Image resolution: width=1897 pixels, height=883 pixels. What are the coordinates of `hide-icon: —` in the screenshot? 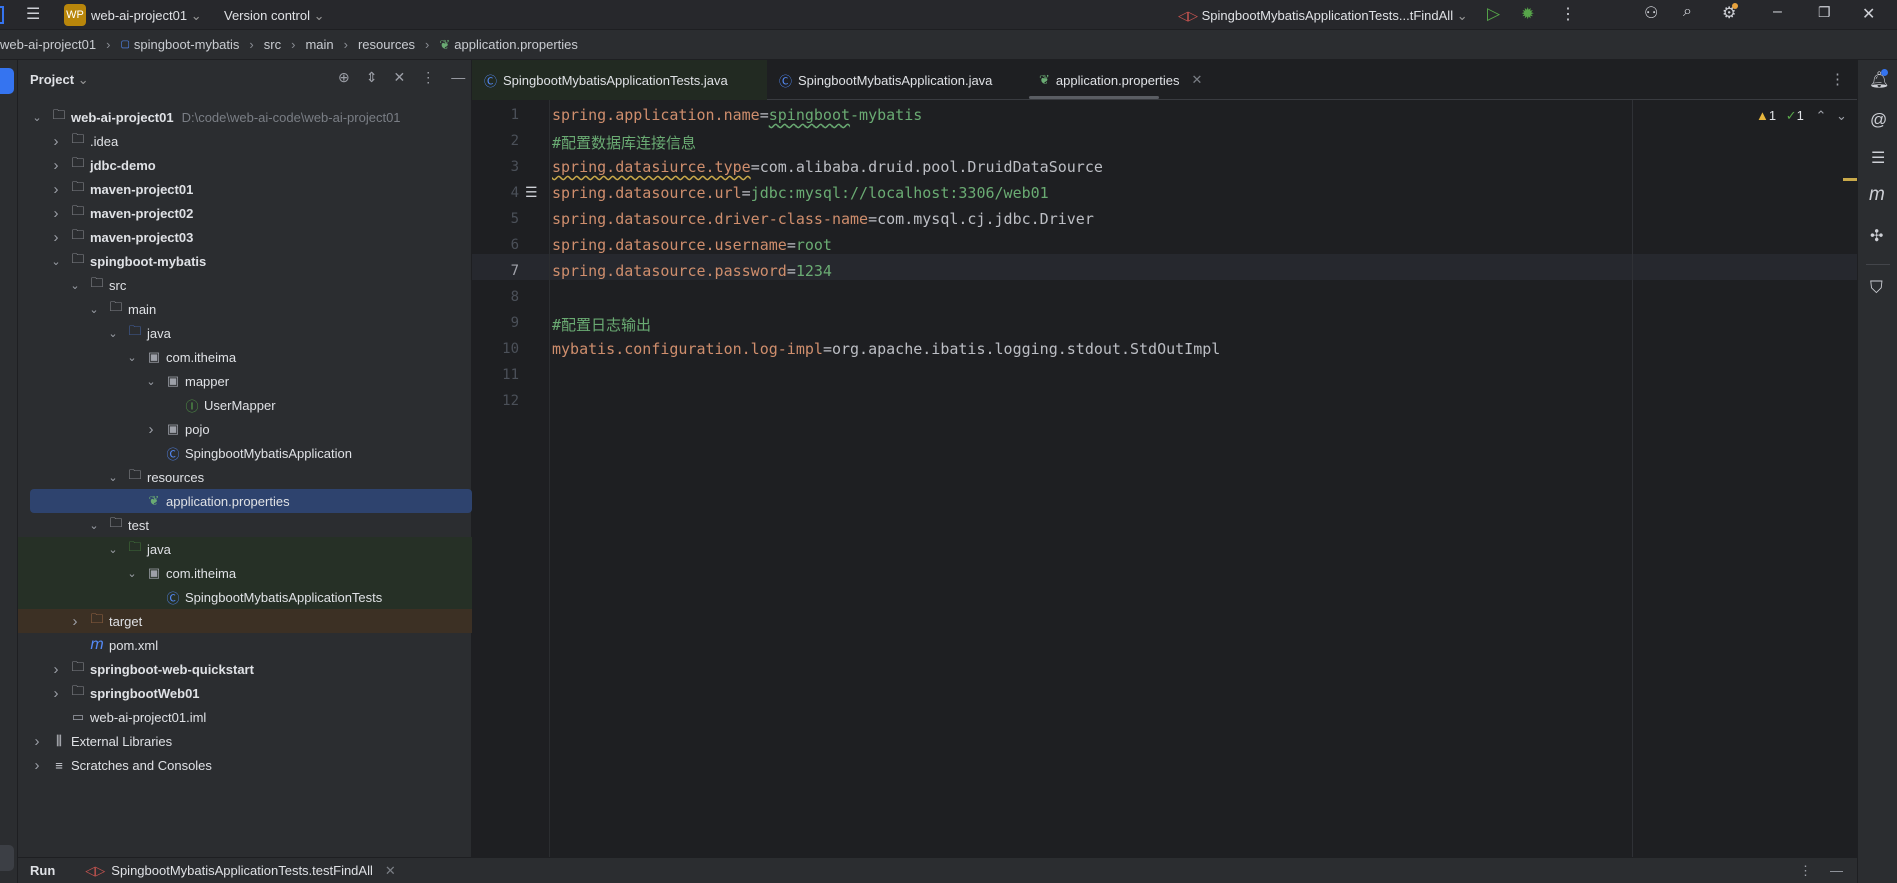 It's located at (458, 77).